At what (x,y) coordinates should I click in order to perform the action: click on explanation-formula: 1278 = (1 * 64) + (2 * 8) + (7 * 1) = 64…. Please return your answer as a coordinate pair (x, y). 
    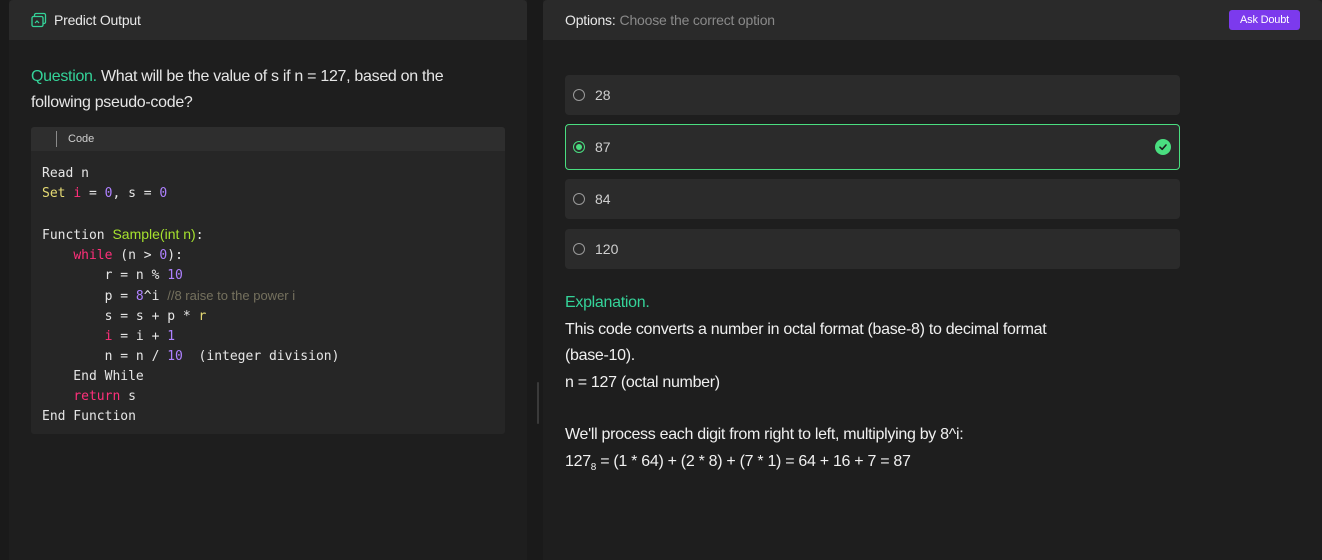
    Looking at the image, I should click on (845, 465).